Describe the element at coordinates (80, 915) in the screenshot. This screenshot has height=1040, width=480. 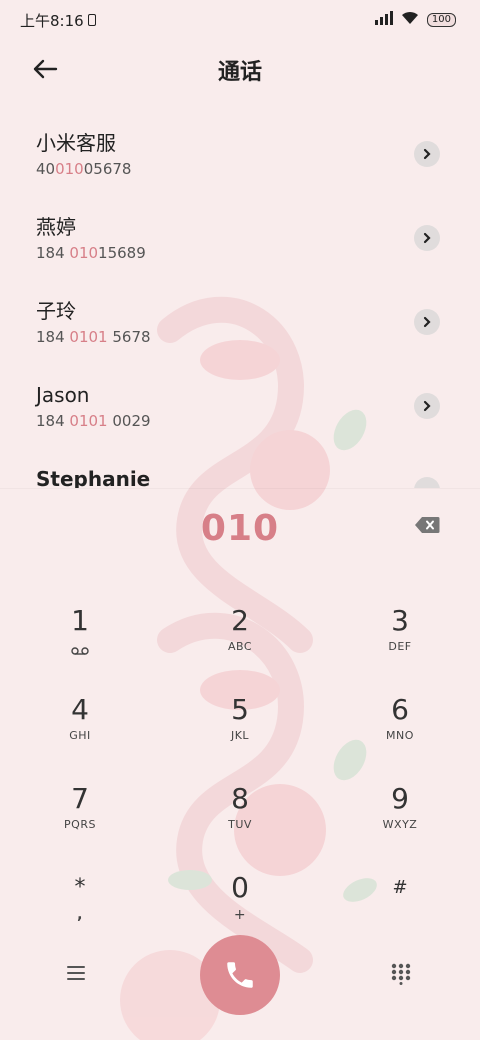
I see `key-letters: ,` at that location.